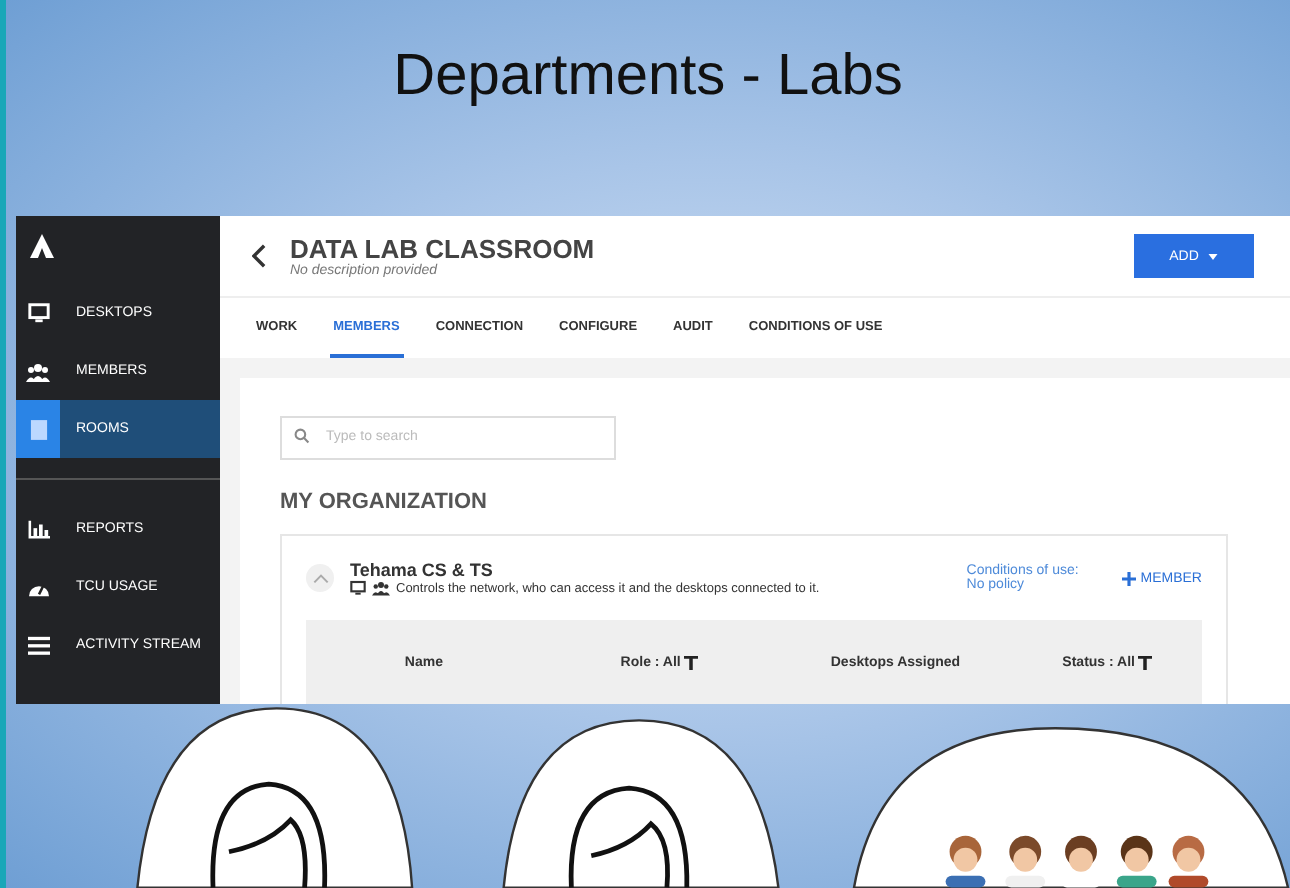 The height and width of the screenshot is (888, 1290). Describe the element at coordinates (648, 77) in the screenshot. I see `slide-title: Departments - Labs` at that location.